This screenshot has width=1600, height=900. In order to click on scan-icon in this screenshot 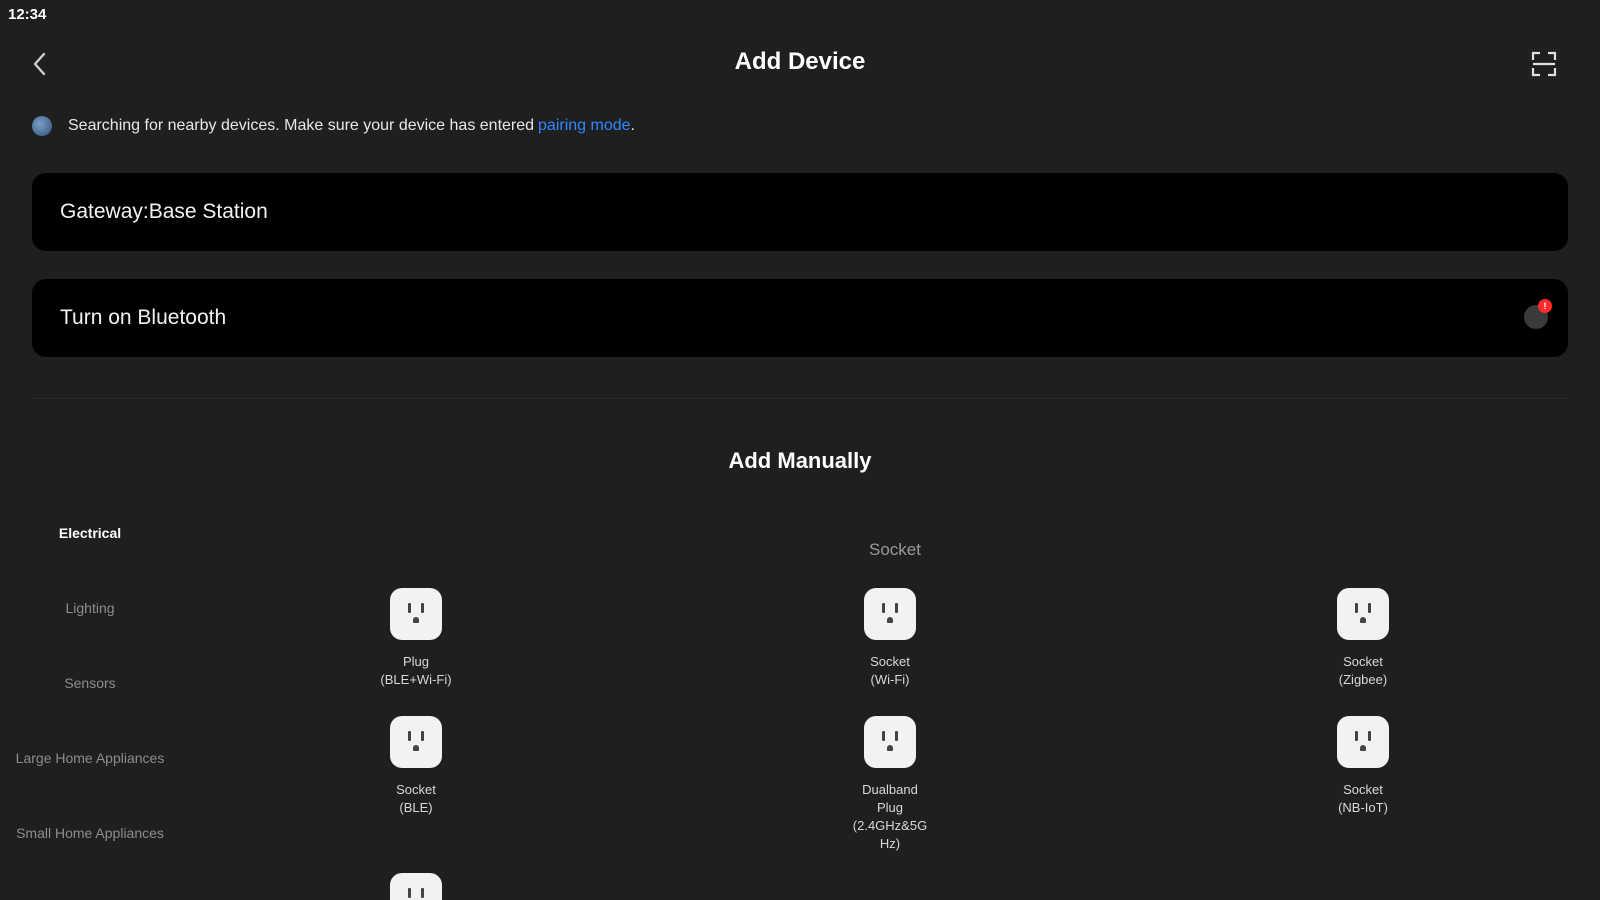, I will do `click(1544, 64)`.